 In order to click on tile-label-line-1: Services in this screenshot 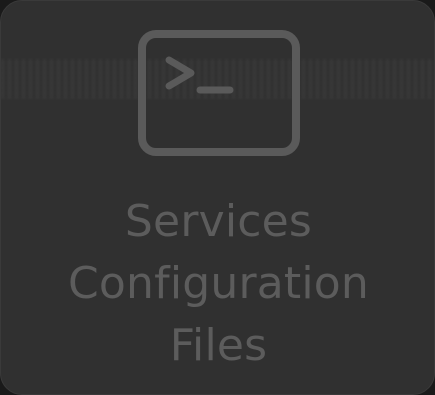, I will do `click(218, 221)`.